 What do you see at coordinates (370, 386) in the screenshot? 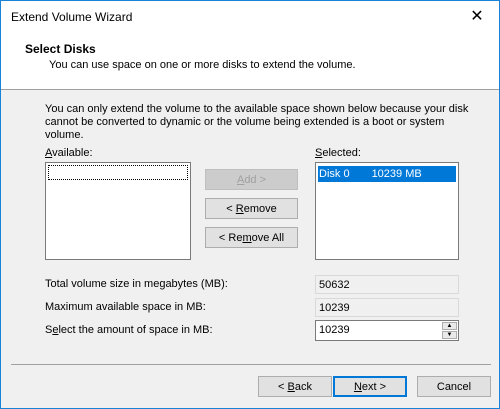
I see `next-button: Next >` at bounding box center [370, 386].